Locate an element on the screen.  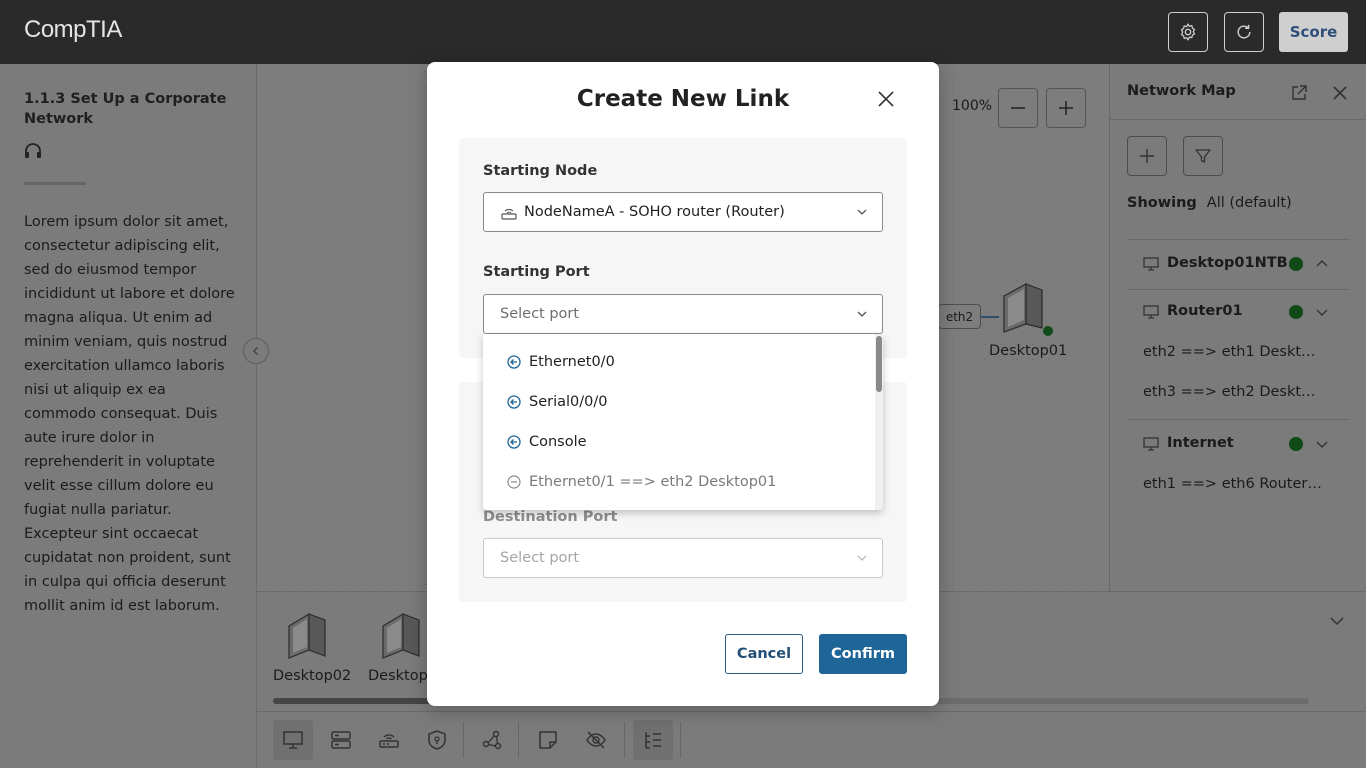
tool-links is located at coordinates (492, 740).